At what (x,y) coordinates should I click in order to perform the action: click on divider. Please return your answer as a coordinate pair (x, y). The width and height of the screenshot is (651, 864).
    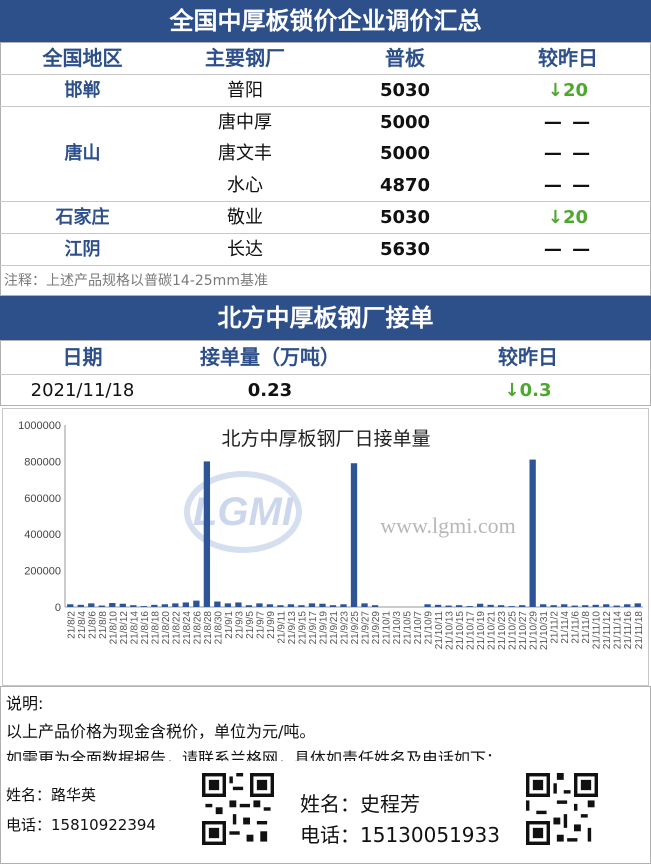
    Looking at the image, I should click on (325, 265).